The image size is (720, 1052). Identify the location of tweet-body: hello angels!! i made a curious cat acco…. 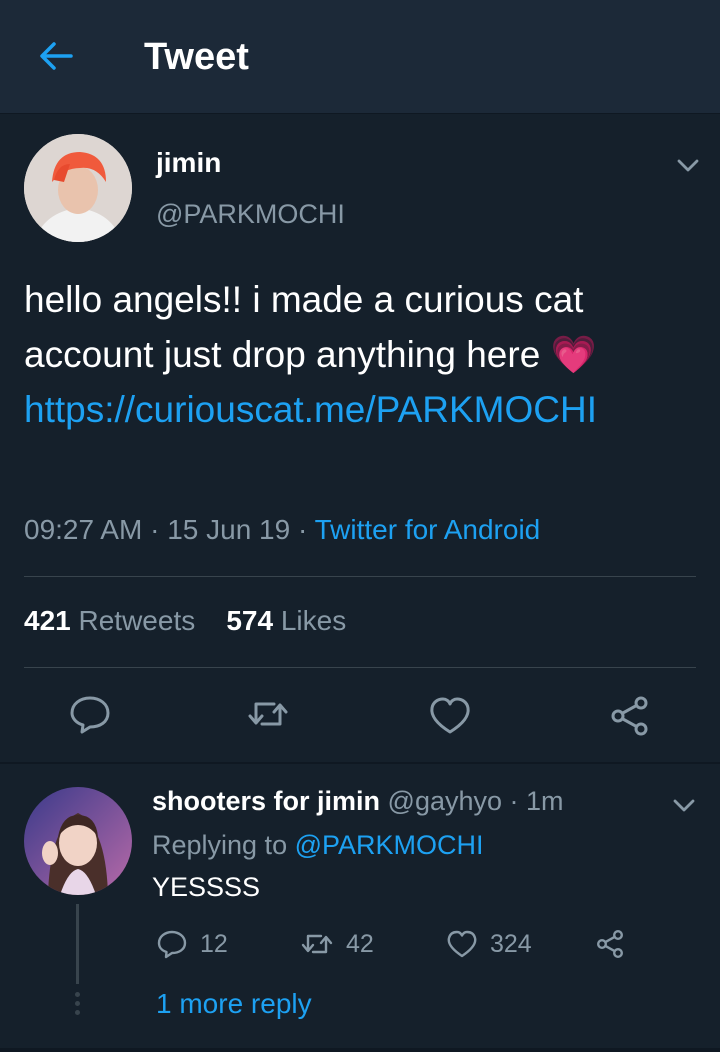
(304, 327).